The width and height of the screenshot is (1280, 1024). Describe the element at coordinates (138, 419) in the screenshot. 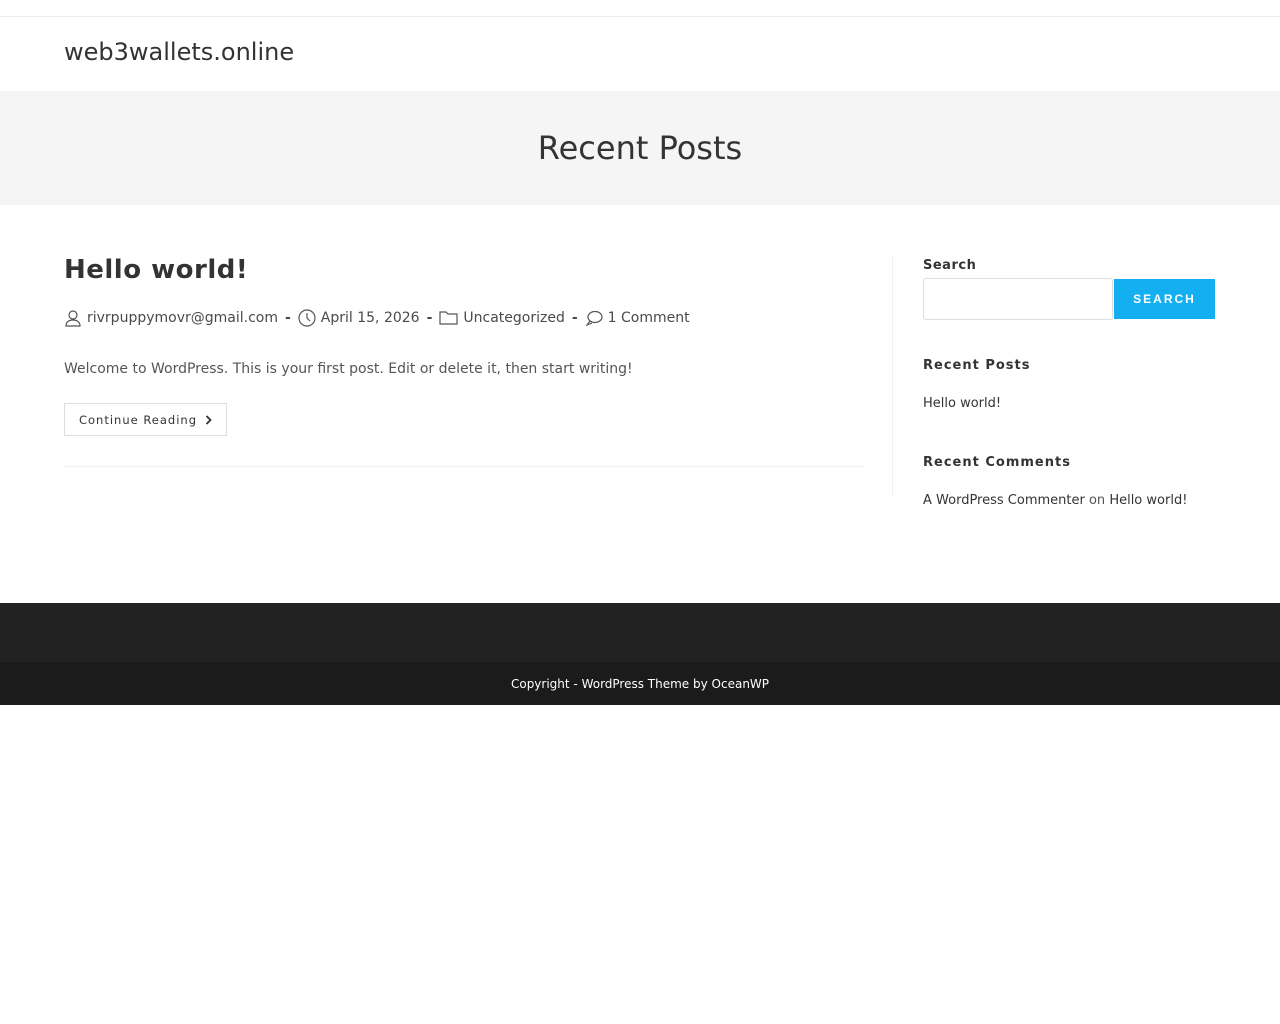

I see `continue-reading-label: Continue Reading` at that location.